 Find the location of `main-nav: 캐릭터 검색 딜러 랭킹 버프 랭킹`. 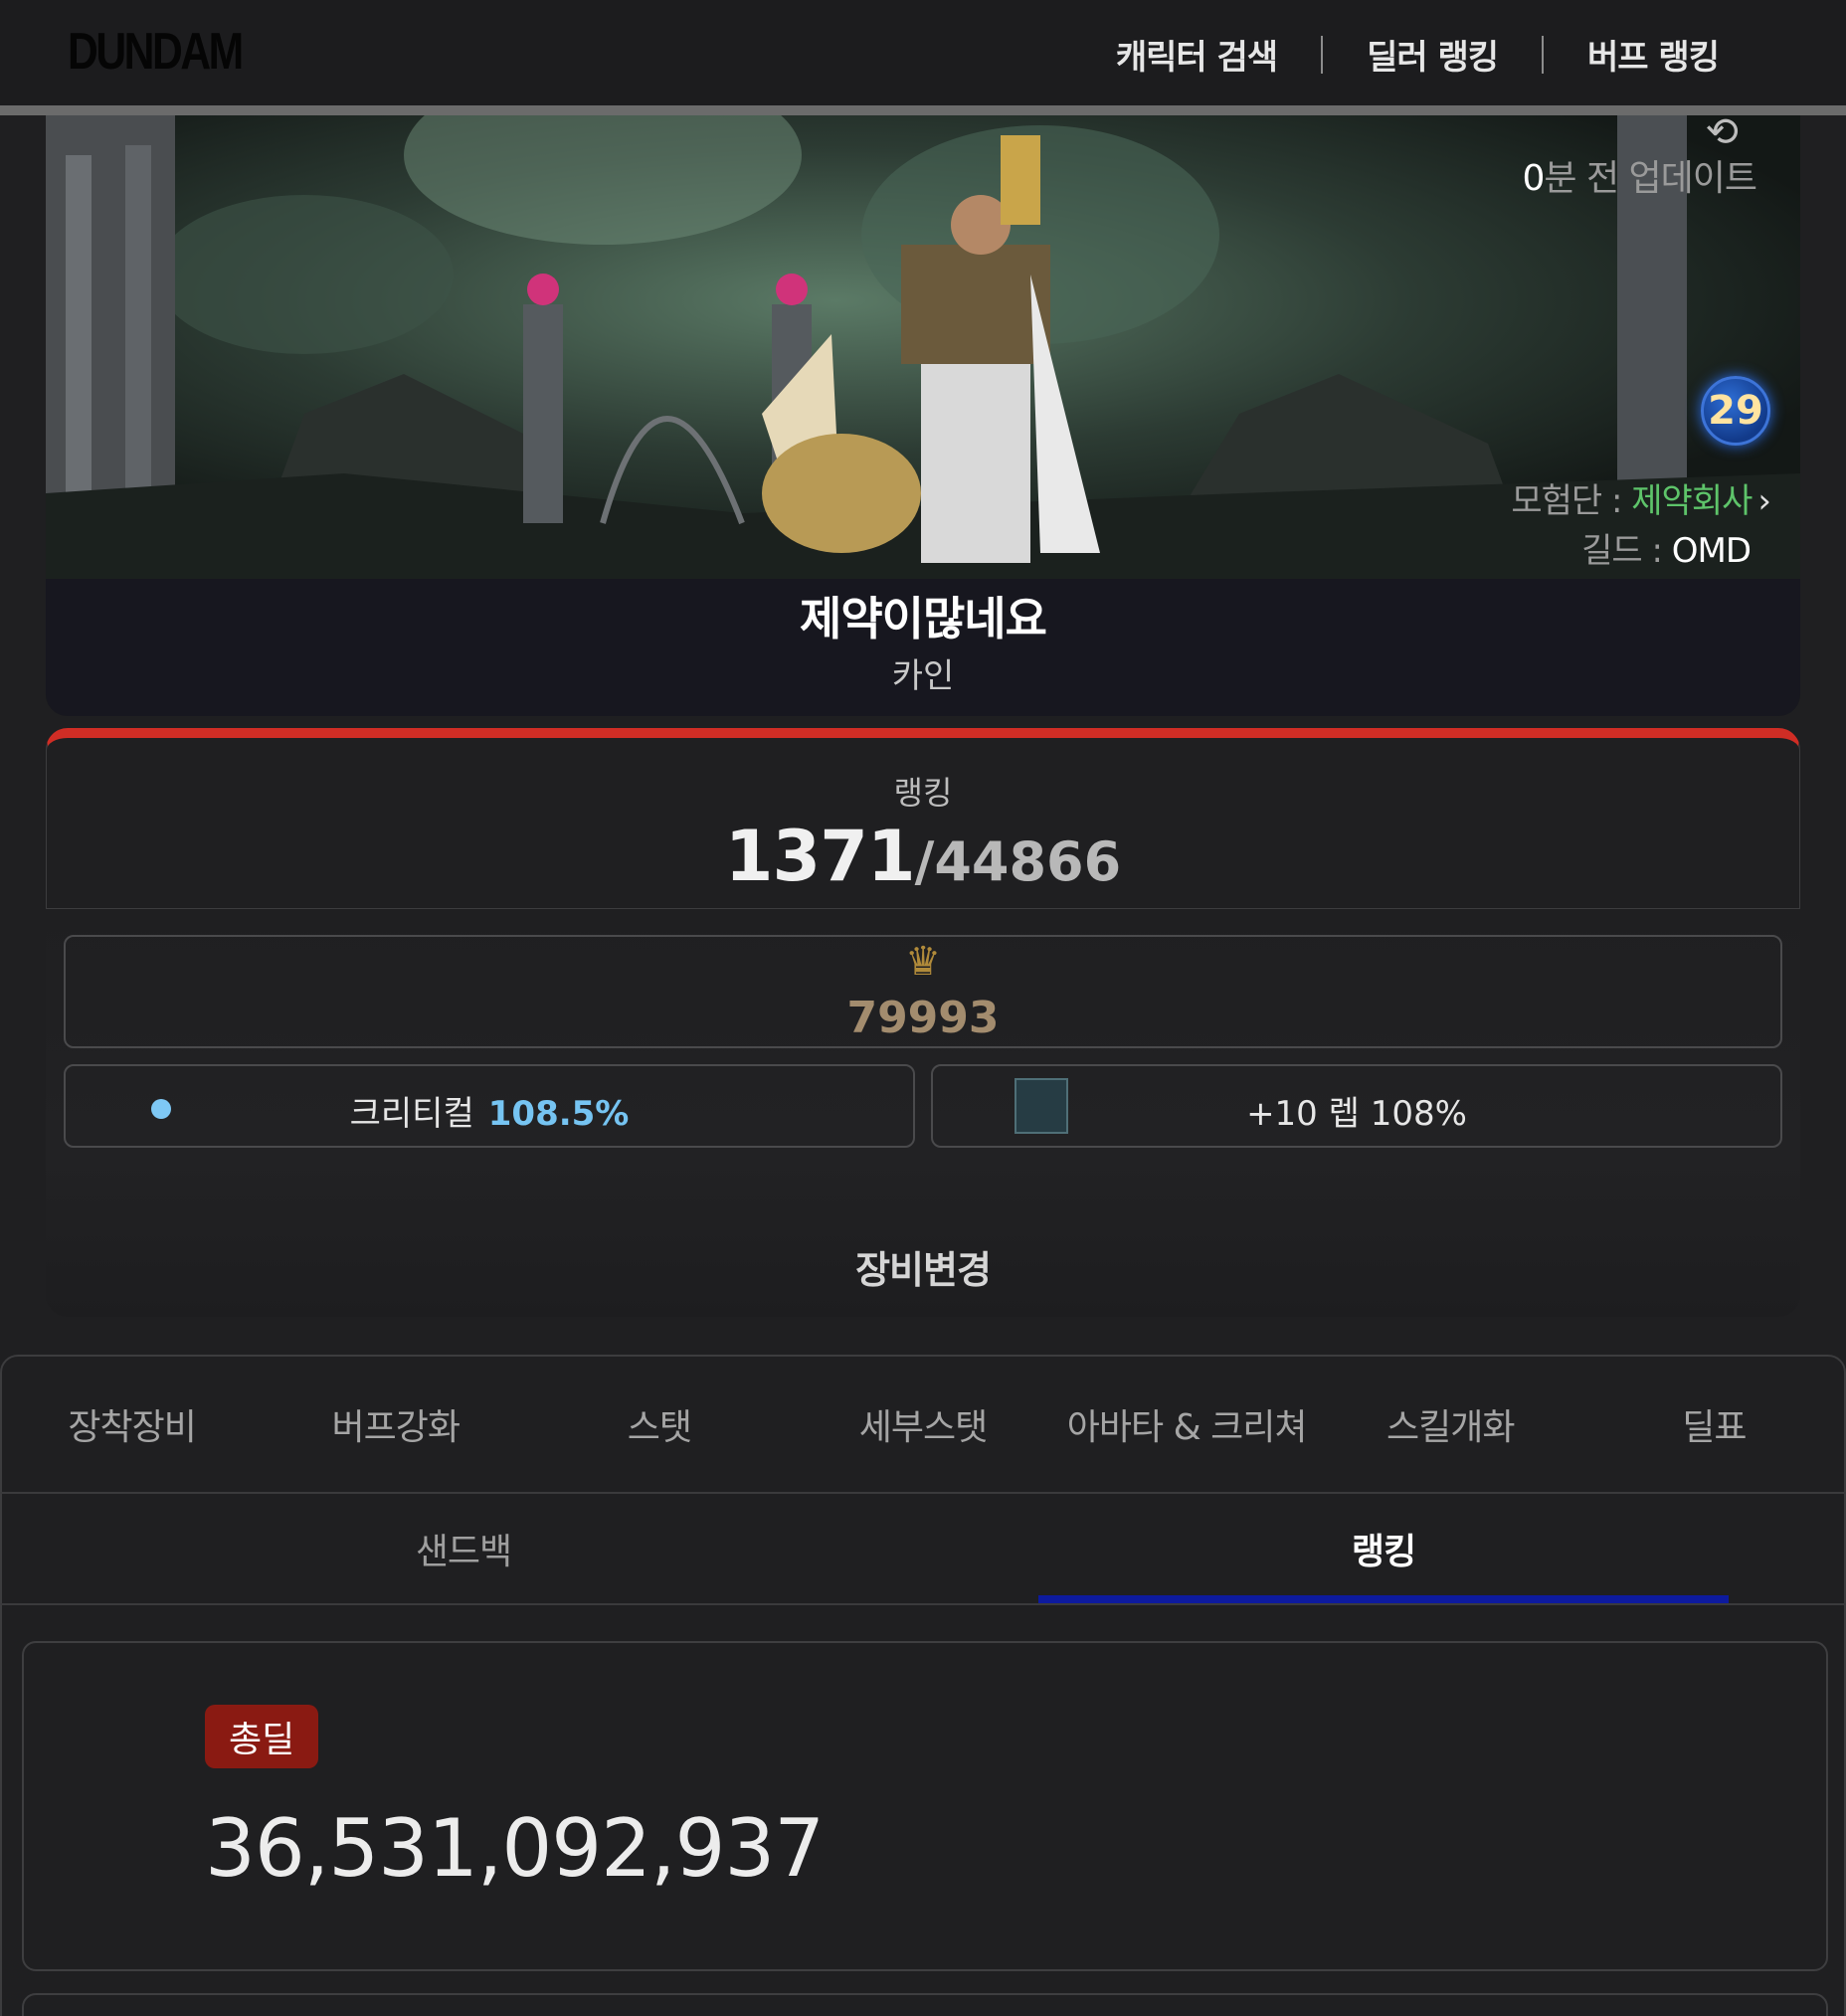

main-nav: 캐릭터 검색 딜러 랭킹 버프 랭킹 is located at coordinates (1418, 55).